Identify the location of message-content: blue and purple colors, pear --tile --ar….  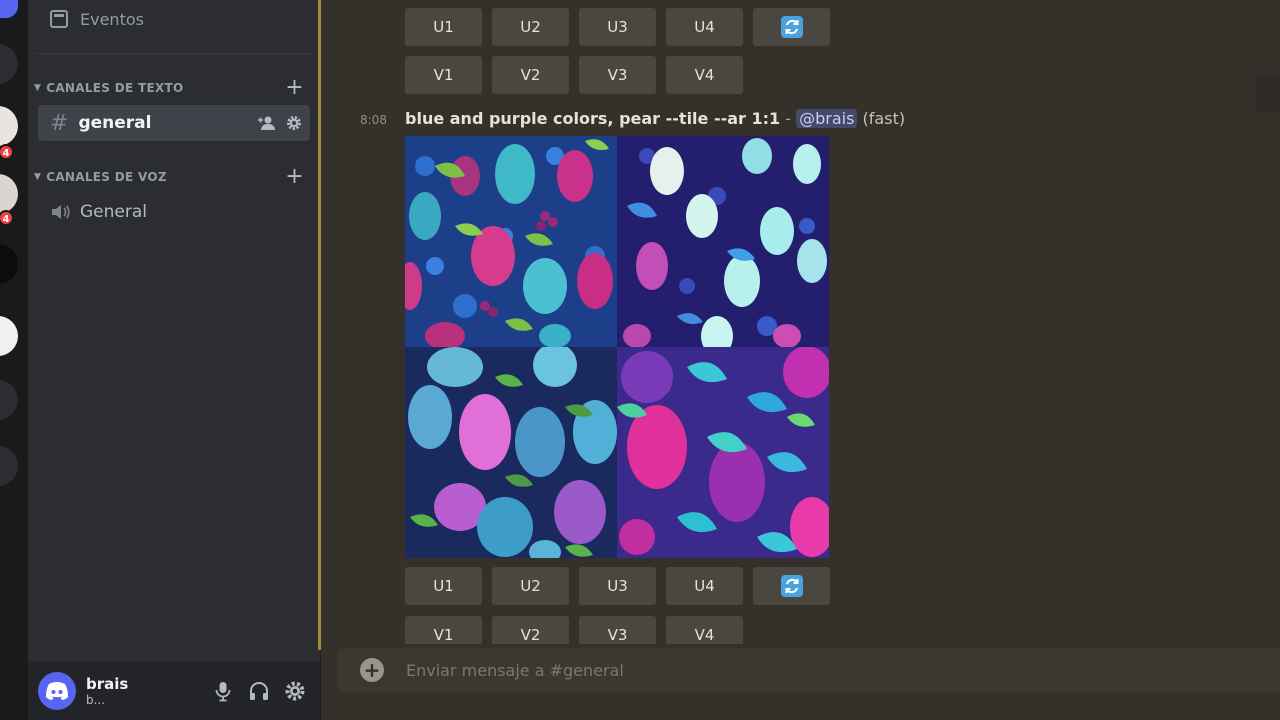
(655, 118).